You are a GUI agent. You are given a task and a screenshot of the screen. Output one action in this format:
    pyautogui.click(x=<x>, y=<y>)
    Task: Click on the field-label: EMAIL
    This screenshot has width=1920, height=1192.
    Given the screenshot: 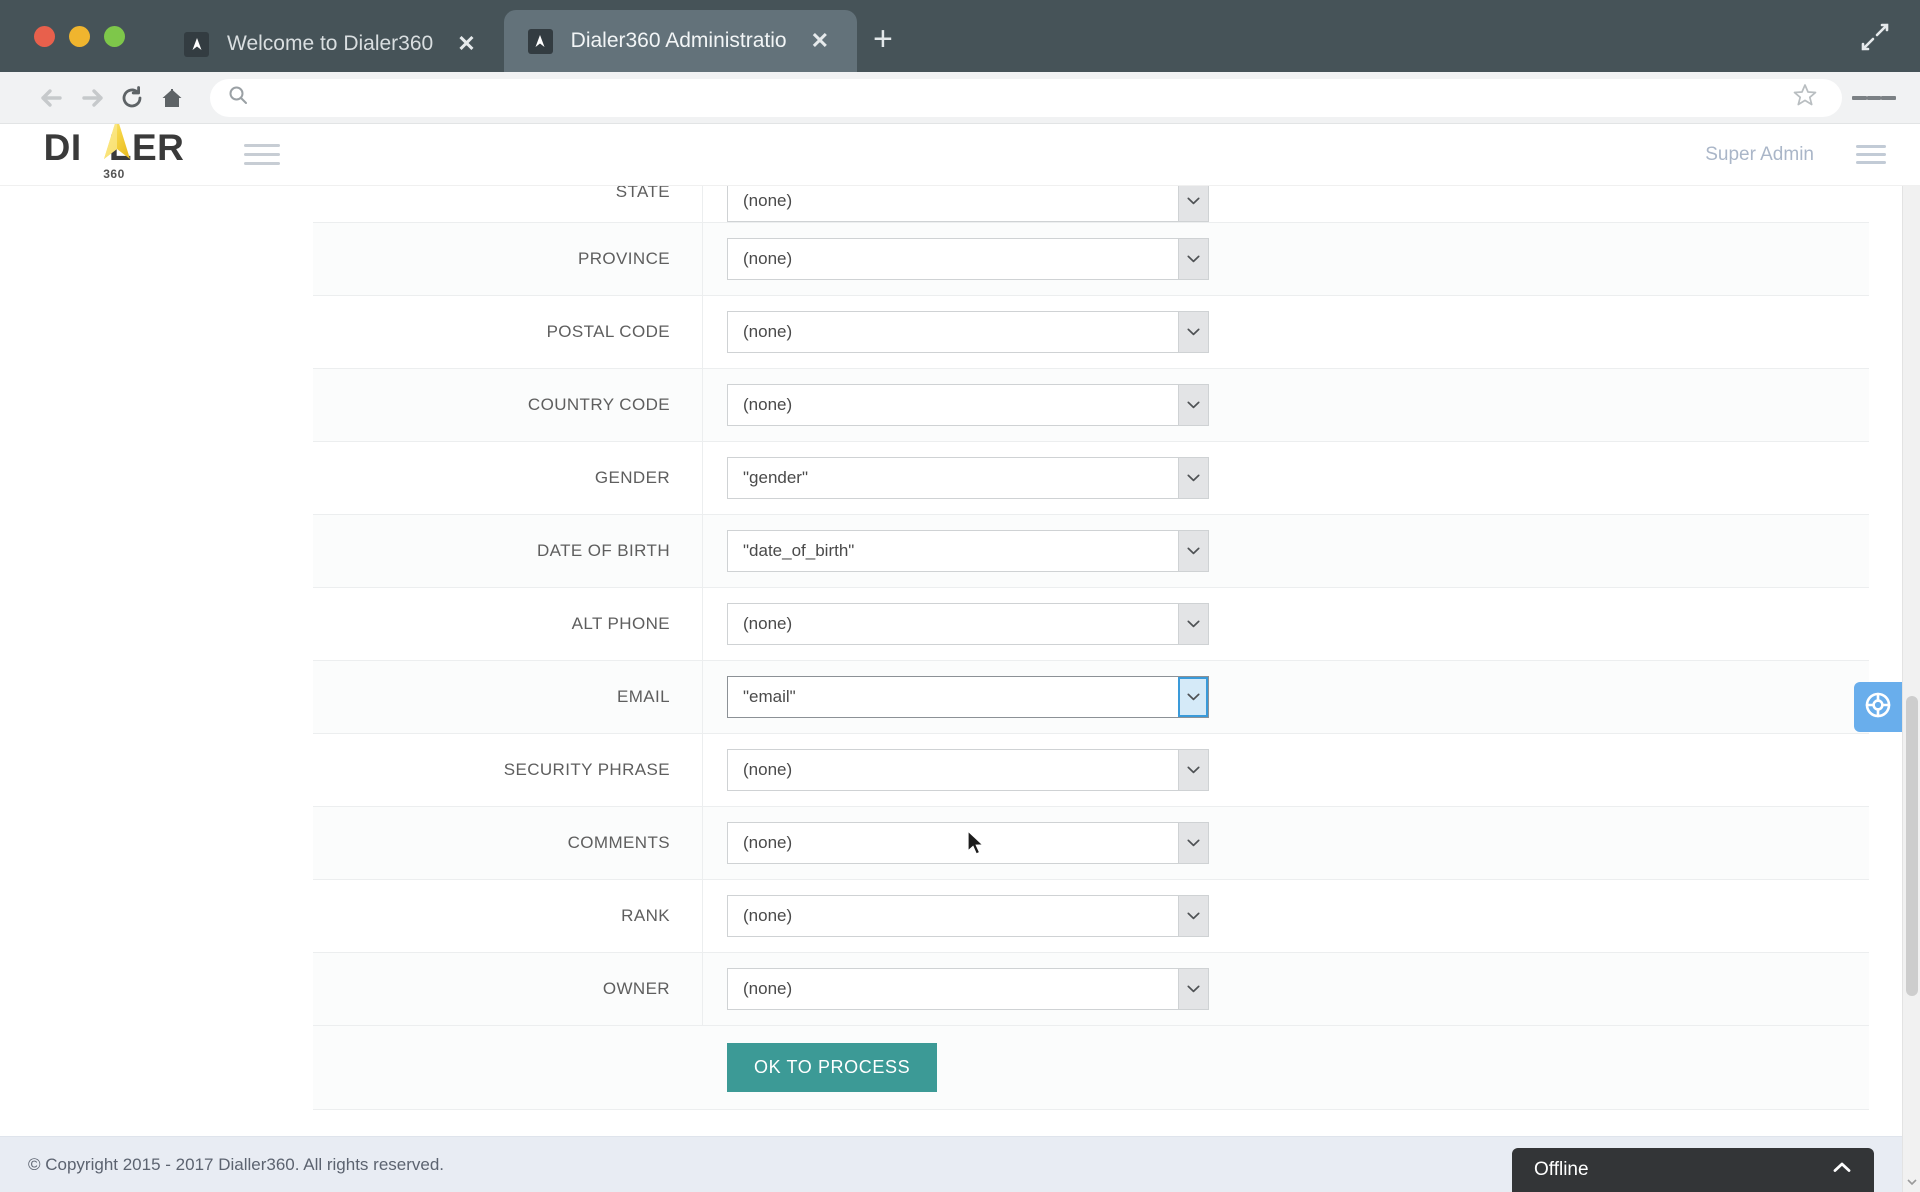 What is the action you would take?
    pyautogui.click(x=508, y=697)
    